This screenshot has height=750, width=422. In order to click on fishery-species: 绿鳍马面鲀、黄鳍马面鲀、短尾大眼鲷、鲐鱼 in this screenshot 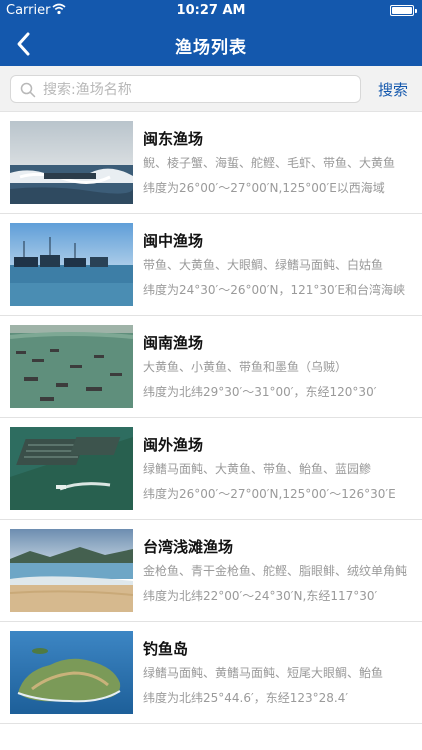, I will do `click(263, 673)`.